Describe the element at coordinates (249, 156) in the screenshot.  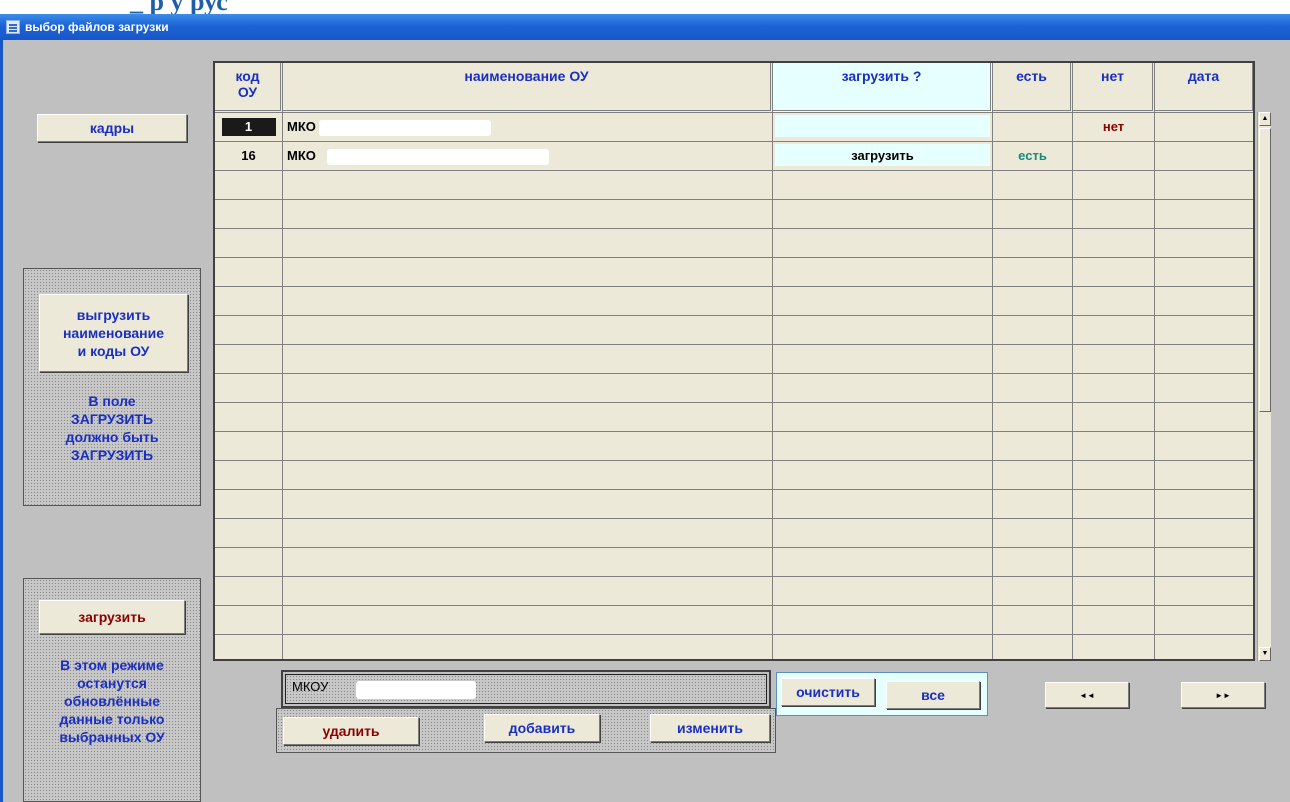
I see `row-kod-cell: 16` at that location.